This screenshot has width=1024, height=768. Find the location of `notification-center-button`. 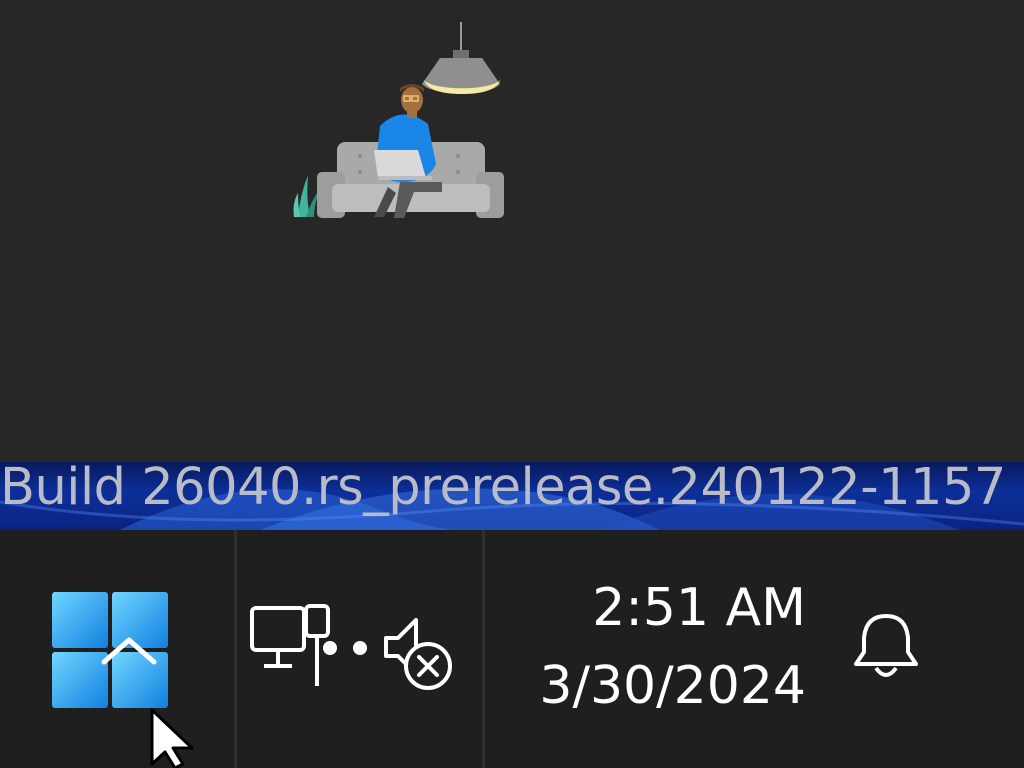

notification-center-button is located at coordinates (886, 648).